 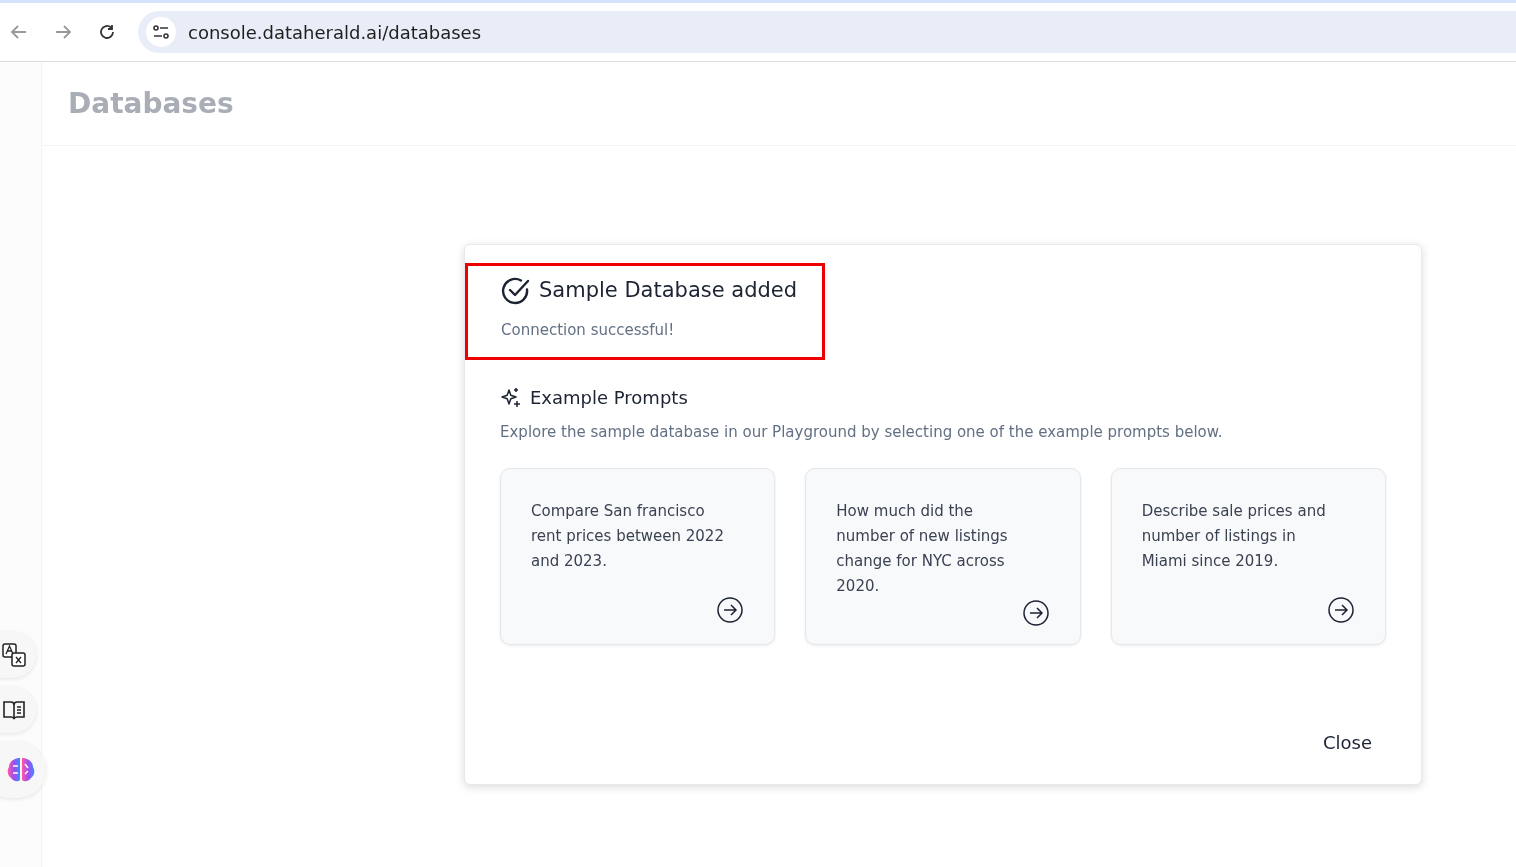 What do you see at coordinates (609, 398) in the screenshot?
I see `section-title: Example Prompts` at bounding box center [609, 398].